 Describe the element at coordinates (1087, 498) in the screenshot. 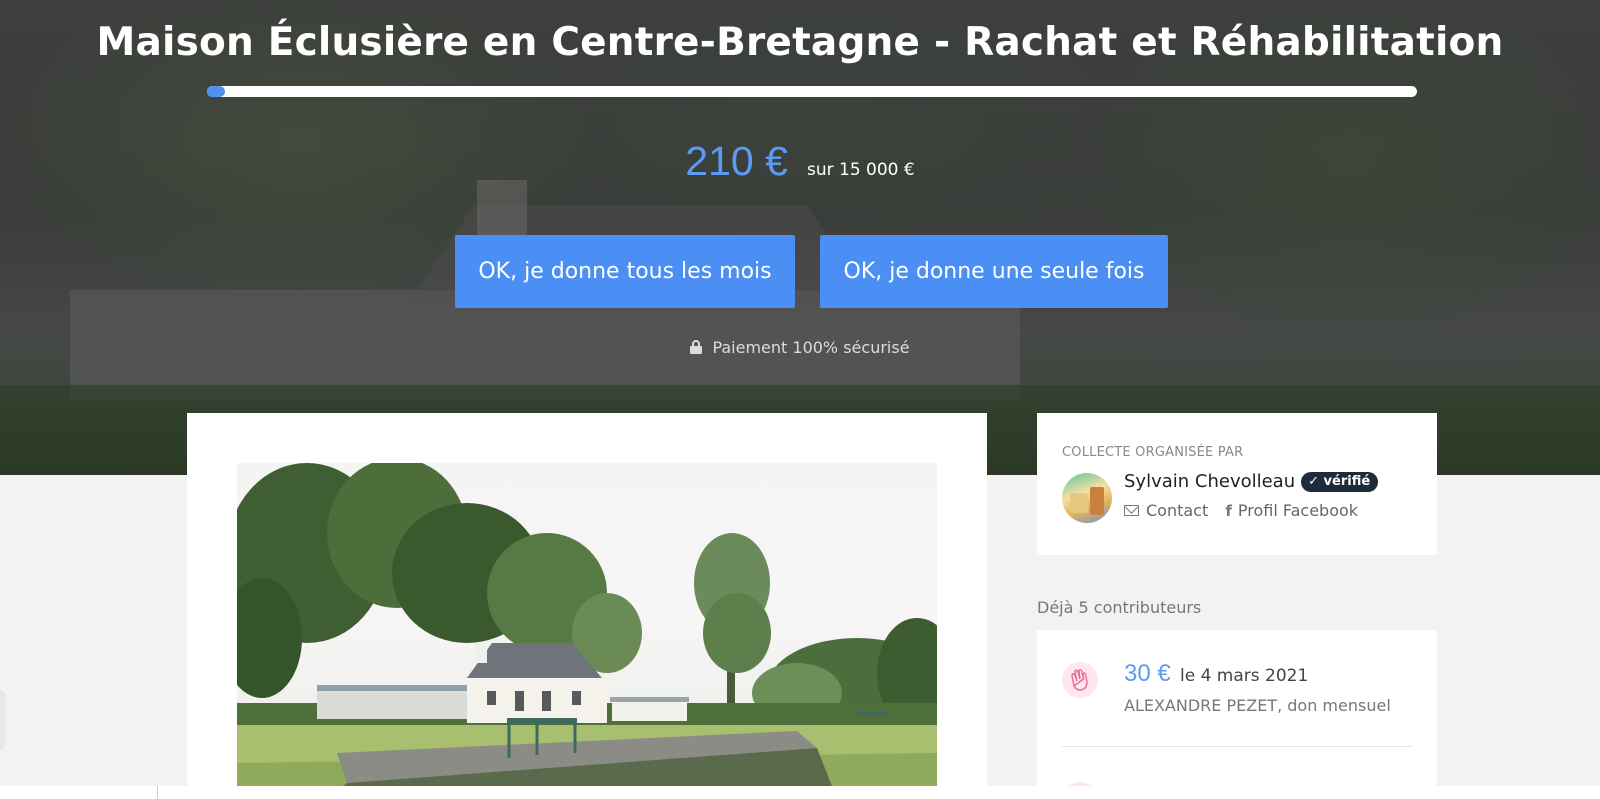

I see `avatar` at that location.